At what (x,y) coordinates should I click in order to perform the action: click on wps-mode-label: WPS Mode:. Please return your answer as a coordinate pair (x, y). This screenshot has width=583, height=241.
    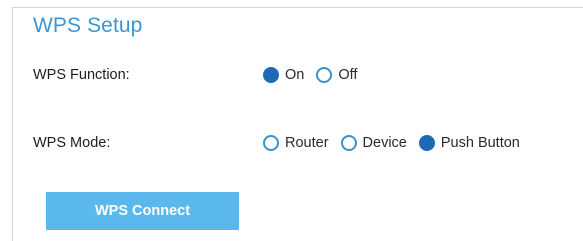
    Looking at the image, I should click on (72, 143).